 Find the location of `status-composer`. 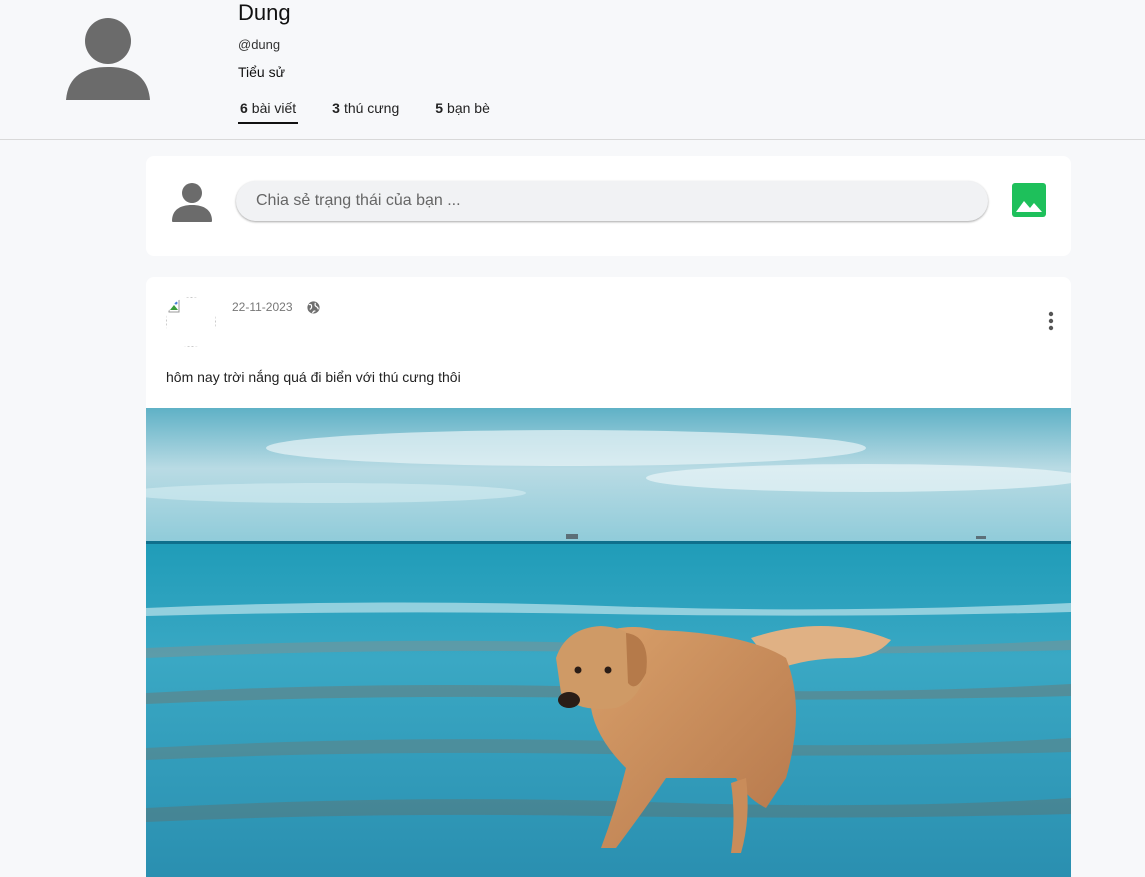

status-composer is located at coordinates (608, 206).